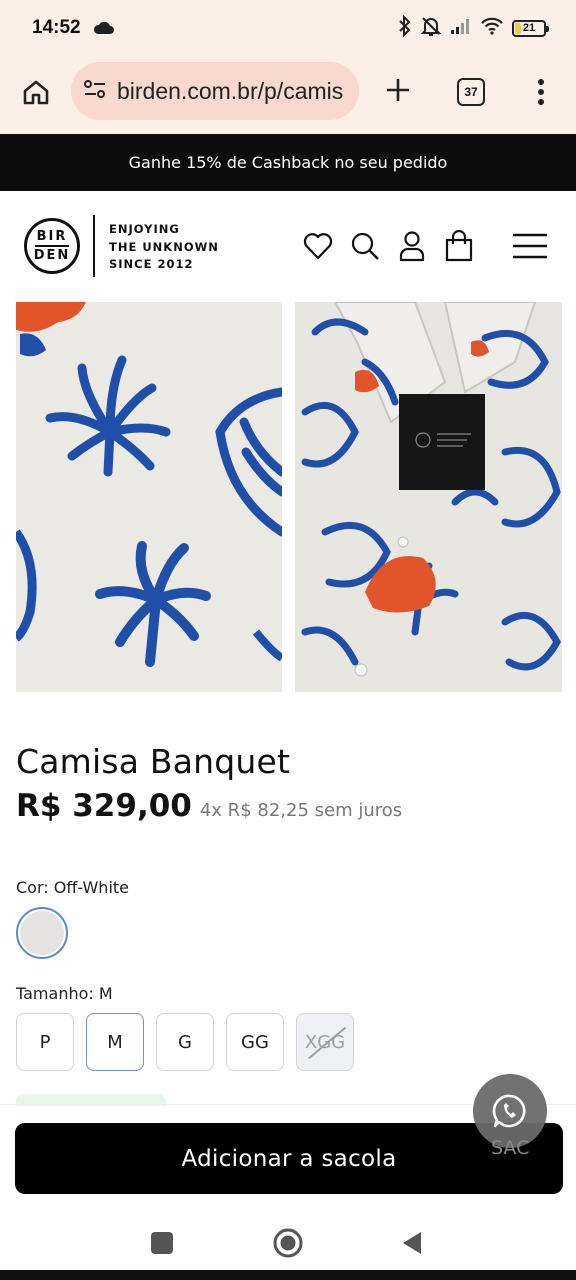 This screenshot has height=1280, width=576. Describe the element at coordinates (412, 246) in the screenshot. I see `user-icon` at that location.